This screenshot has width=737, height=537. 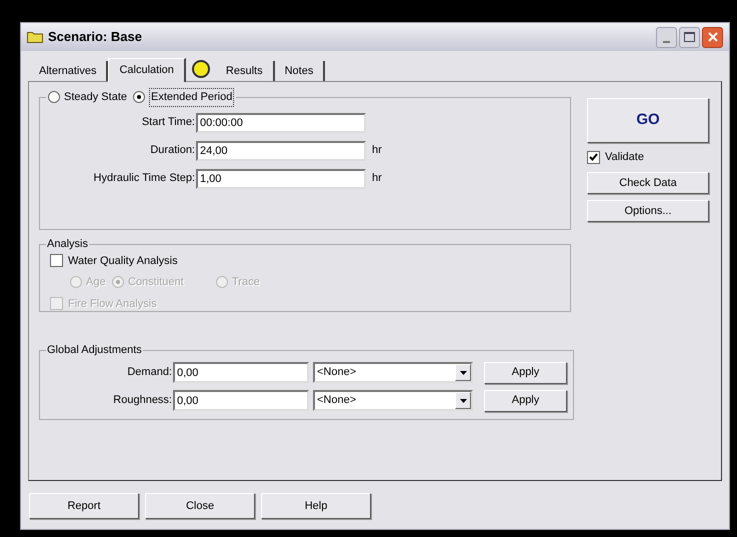 I want to click on maximize-icon, so click(x=689, y=37).